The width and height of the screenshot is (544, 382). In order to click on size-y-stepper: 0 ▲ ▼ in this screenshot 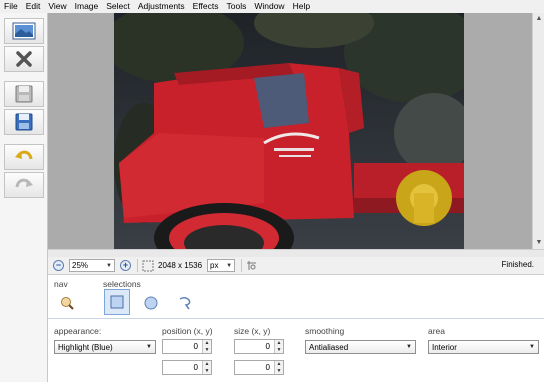, I will do `click(259, 367)`.